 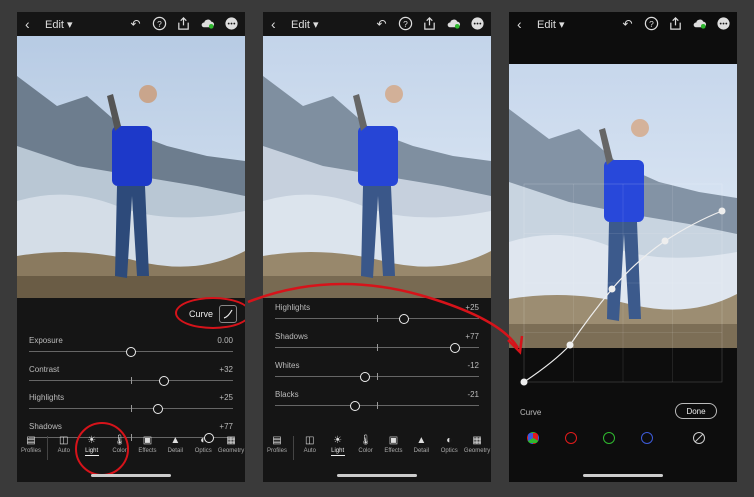 I want to click on slider-value: 0.00, so click(x=225, y=340).